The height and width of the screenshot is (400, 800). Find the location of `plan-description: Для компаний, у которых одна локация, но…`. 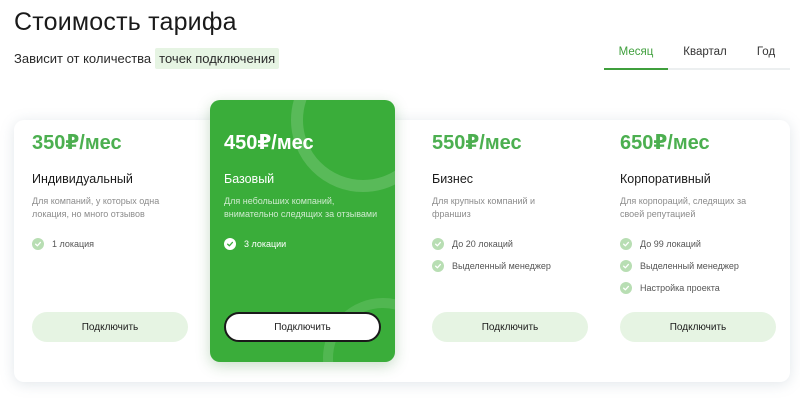

plan-description: Для компаний, у которых одна локация, но… is located at coordinates (96, 207).